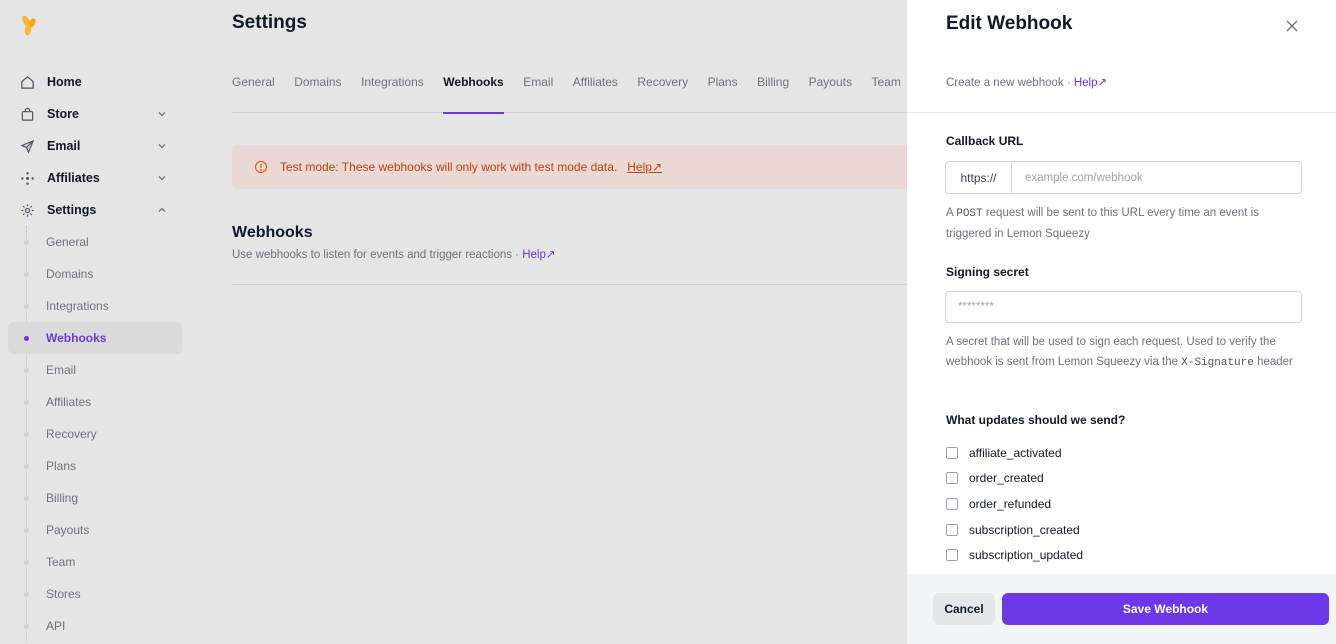 The width and height of the screenshot is (1336, 644). What do you see at coordinates (595, 89) in the screenshot?
I see `tab-affiliates: Affiliates` at bounding box center [595, 89].